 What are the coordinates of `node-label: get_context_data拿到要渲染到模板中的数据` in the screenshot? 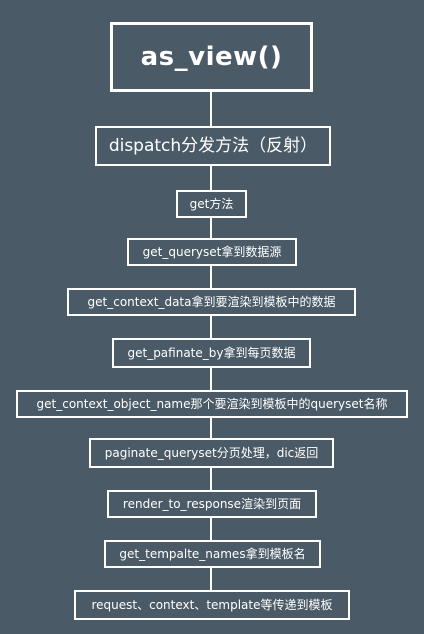 It's located at (211, 302).